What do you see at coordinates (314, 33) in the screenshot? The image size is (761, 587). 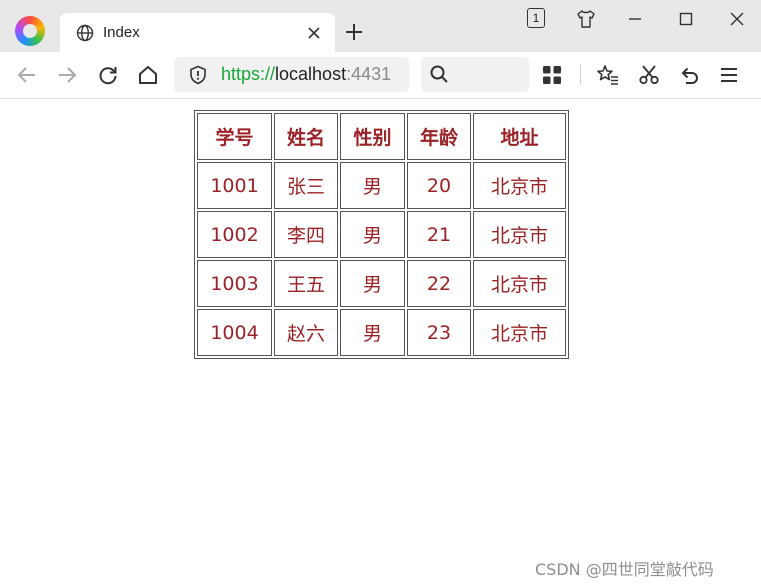 I see `close-tab-icon` at bounding box center [314, 33].